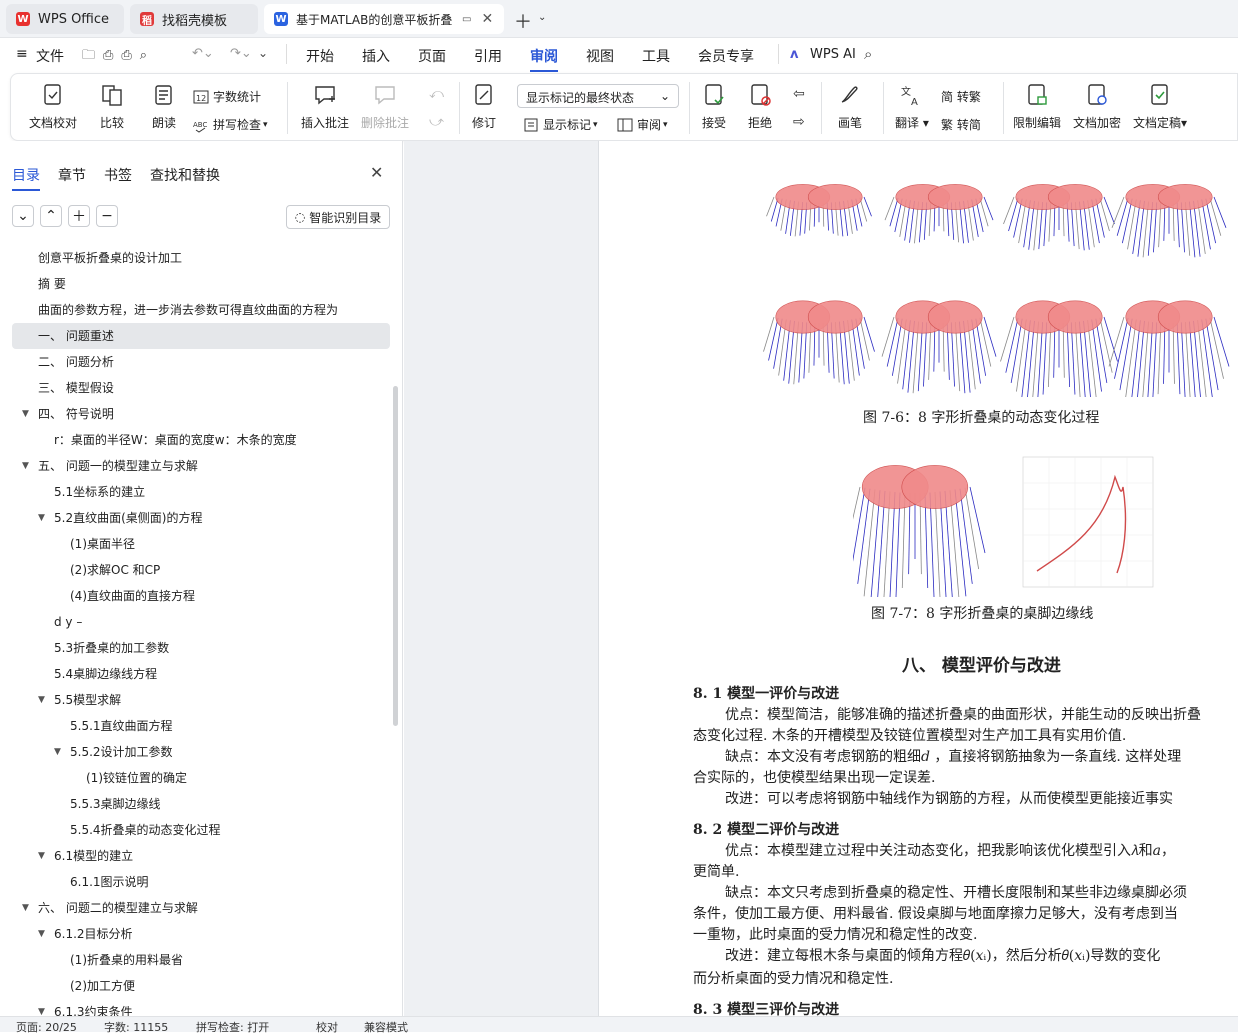 The image size is (1238, 1035). I want to click on new-tab-icon: ＋, so click(523, 21).